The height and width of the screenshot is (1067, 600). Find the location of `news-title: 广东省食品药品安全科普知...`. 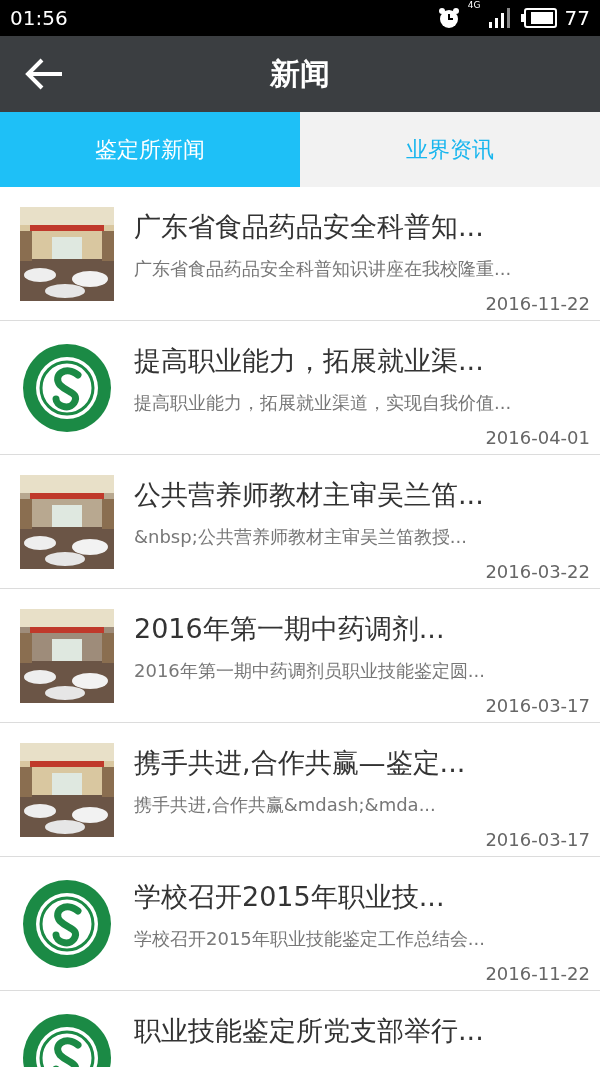

news-title: 广东省食品药品安全科普知... is located at coordinates (362, 227).